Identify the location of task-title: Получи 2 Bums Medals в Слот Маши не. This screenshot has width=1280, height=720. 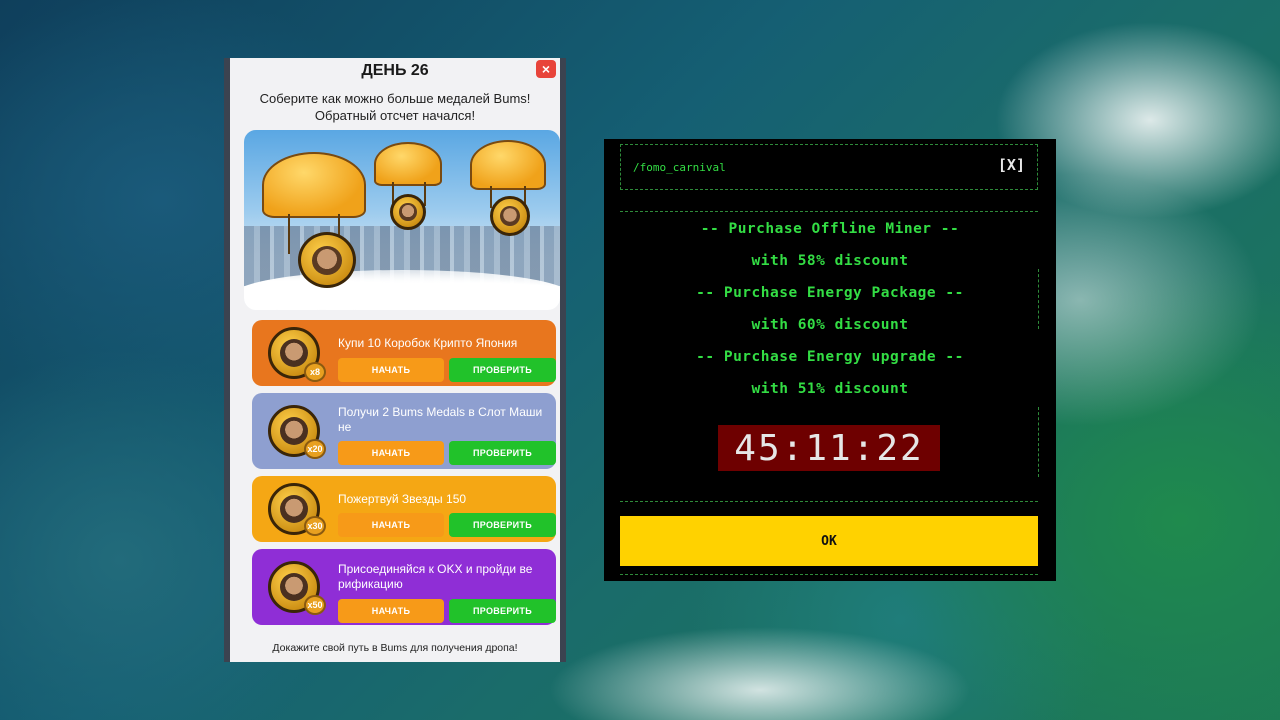
(440, 419).